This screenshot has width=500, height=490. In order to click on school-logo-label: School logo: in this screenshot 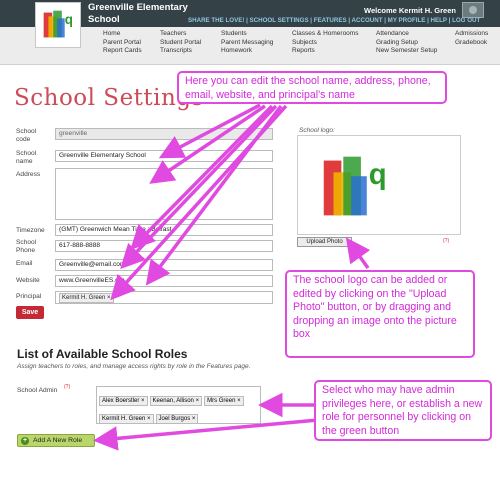, I will do `click(317, 130)`.